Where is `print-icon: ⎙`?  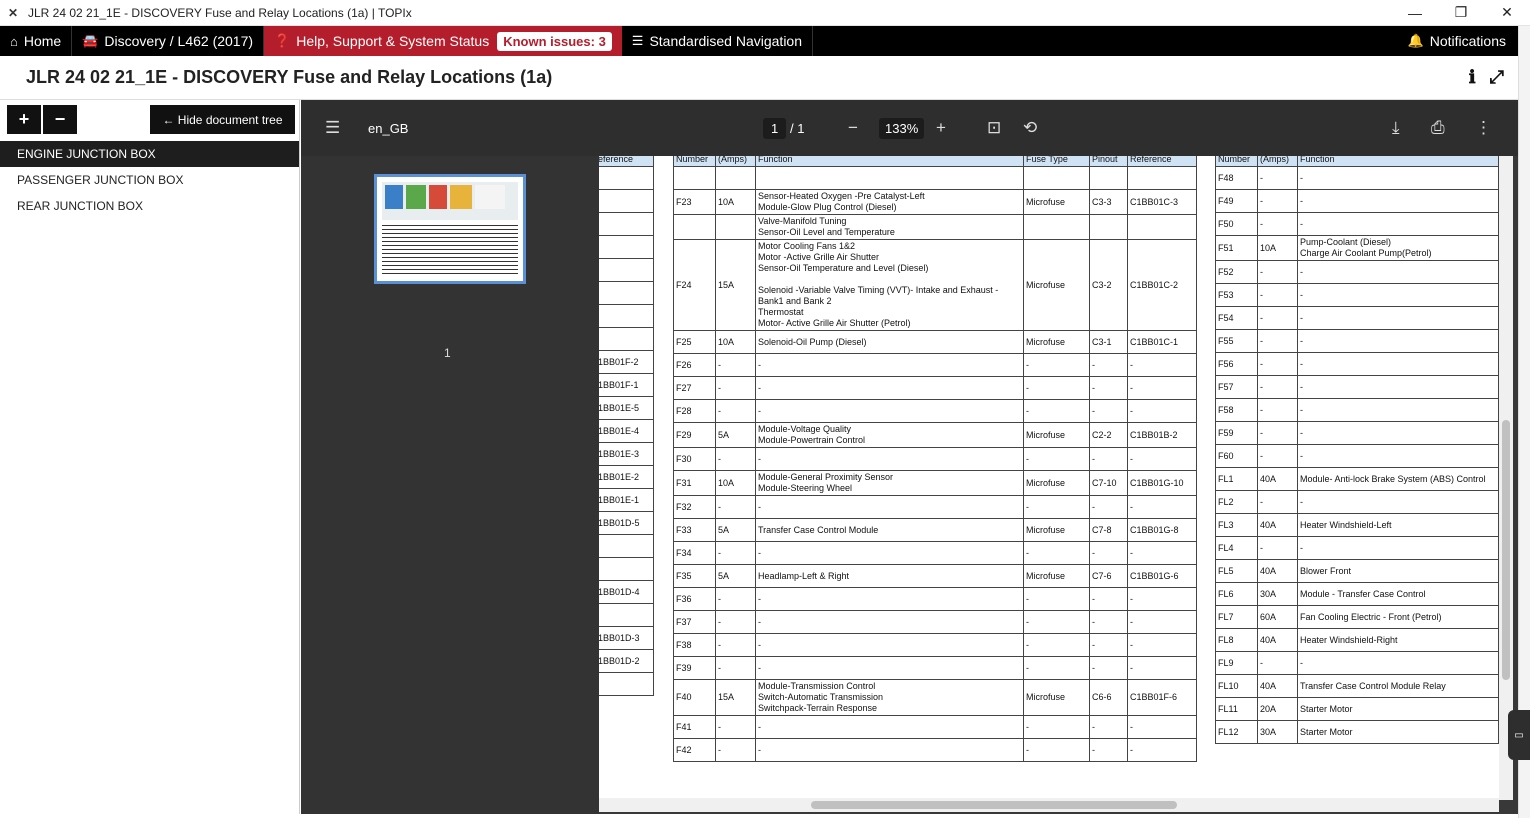 print-icon: ⎙ is located at coordinates (1438, 128).